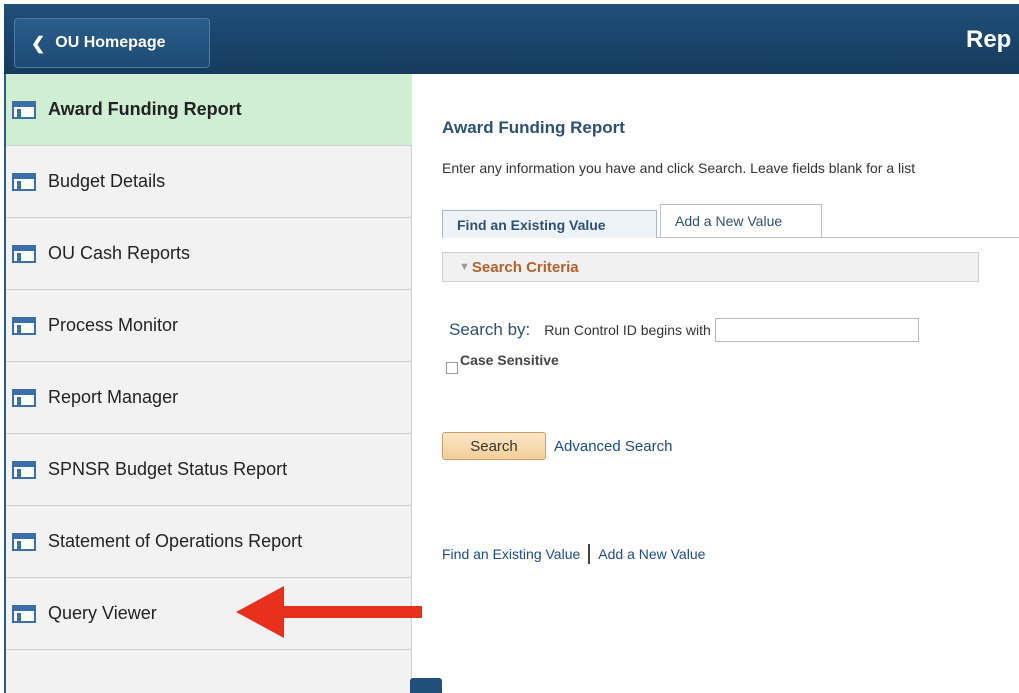  Describe the element at coordinates (490, 329) in the screenshot. I see `search-by-label: Search by:` at that location.